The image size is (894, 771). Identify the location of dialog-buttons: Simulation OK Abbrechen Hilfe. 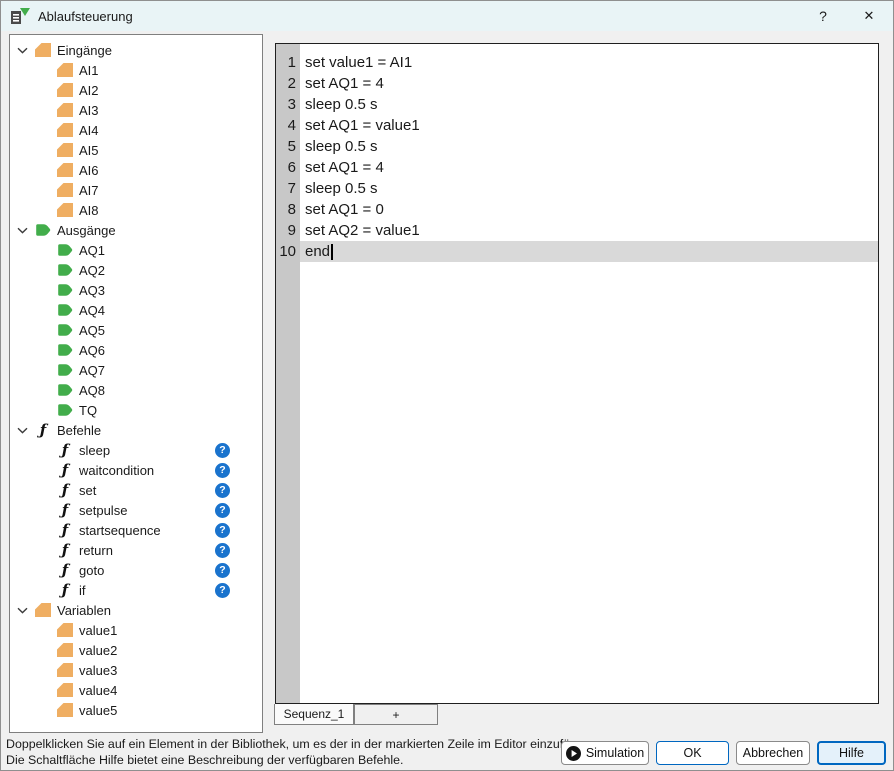
(723, 753).